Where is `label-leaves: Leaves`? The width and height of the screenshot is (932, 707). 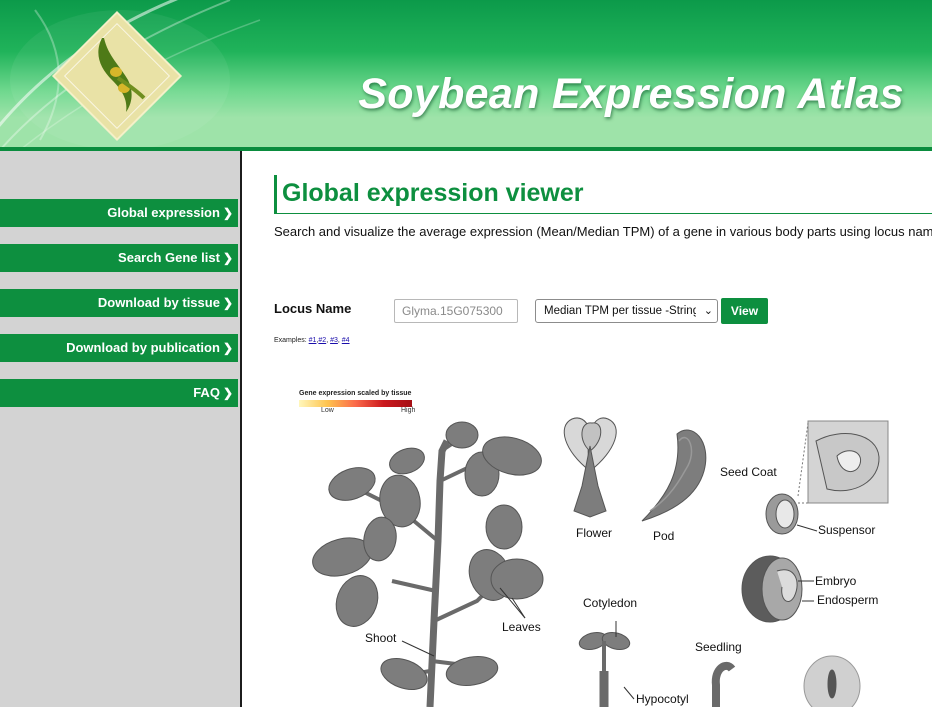 label-leaves: Leaves is located at coordinates (521, 627).